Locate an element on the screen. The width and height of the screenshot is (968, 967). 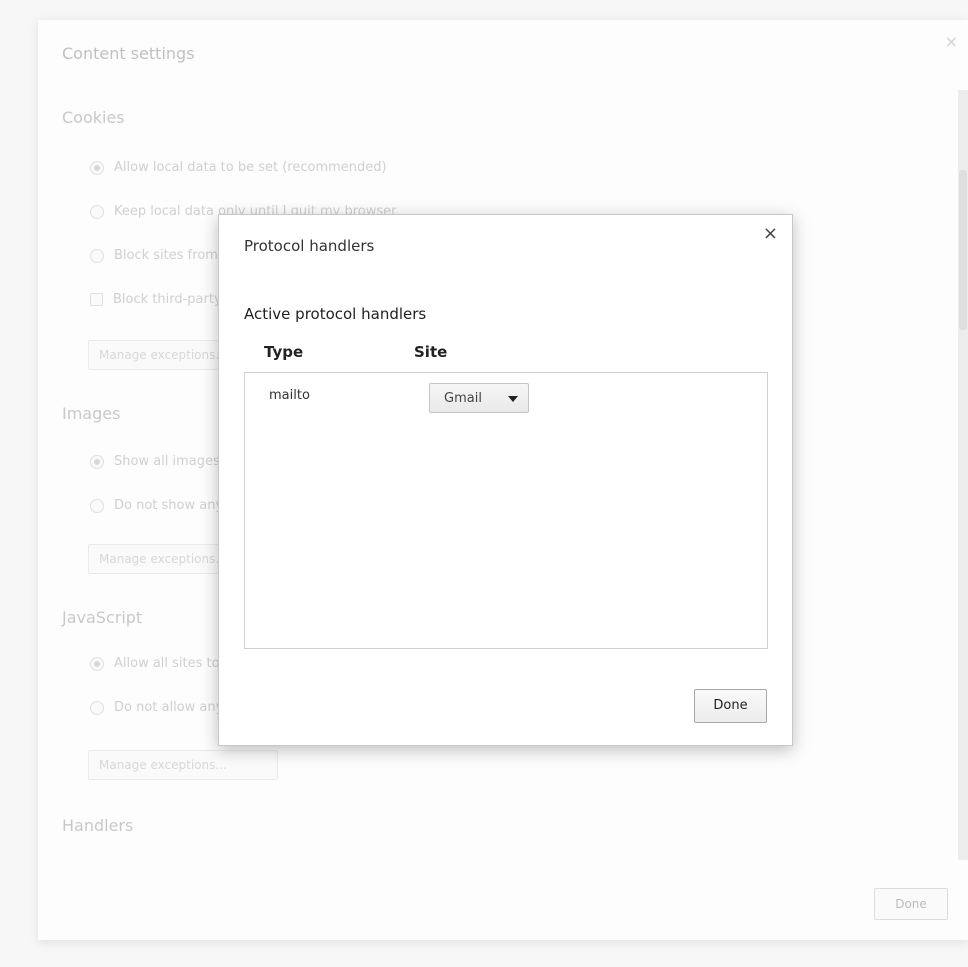
scrollbar-track is located at coordinates (963, 475).